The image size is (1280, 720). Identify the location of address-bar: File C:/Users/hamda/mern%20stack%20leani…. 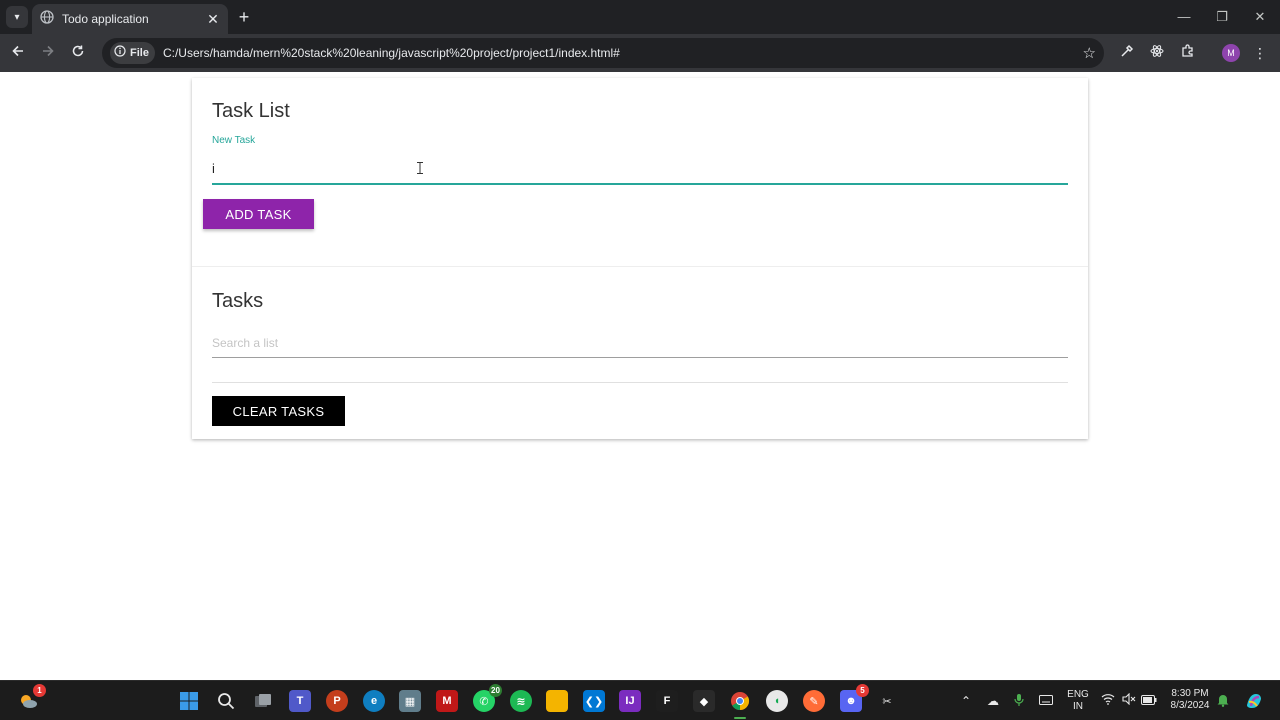
(603, 53).